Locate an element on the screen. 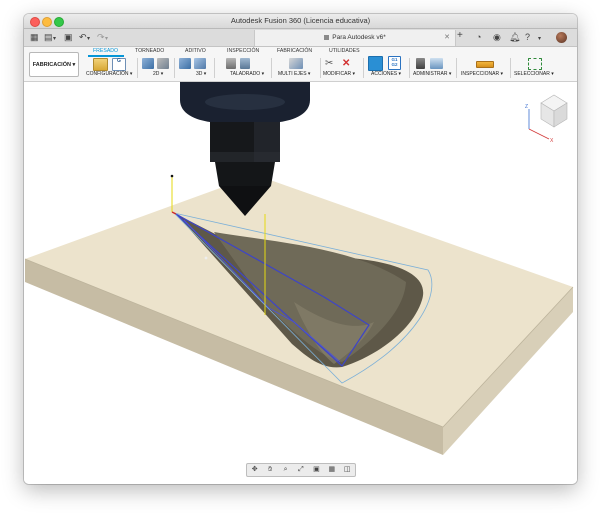 The image size is (600, 517). job-status-icon: ◔ is located at coordinates (478, 37).